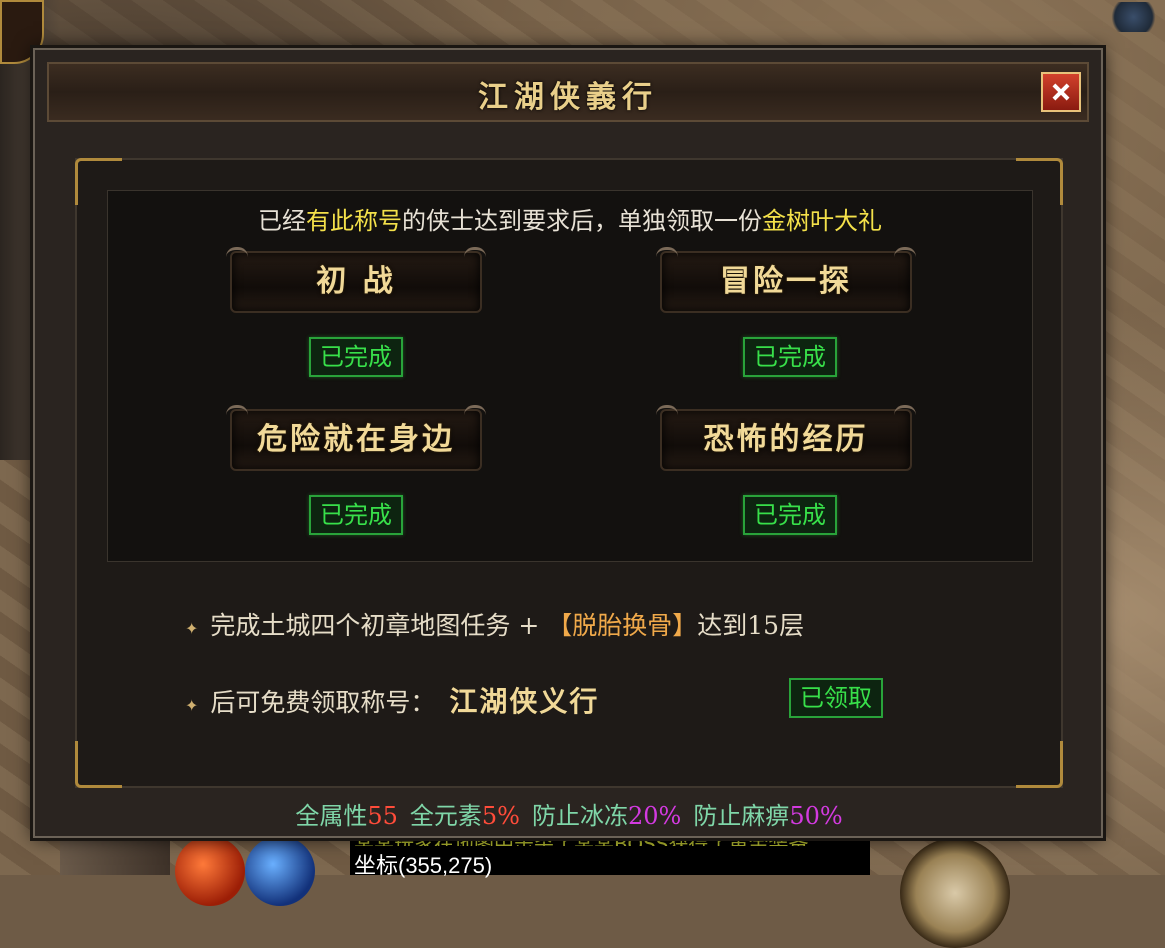 The height and width of the screenshot is (948, 1165). I want to click on bottom-hud: 某某玩家在地图中击杀了某某BOSS获得了黄金装备 坐标(355,275), so click(590, 890).